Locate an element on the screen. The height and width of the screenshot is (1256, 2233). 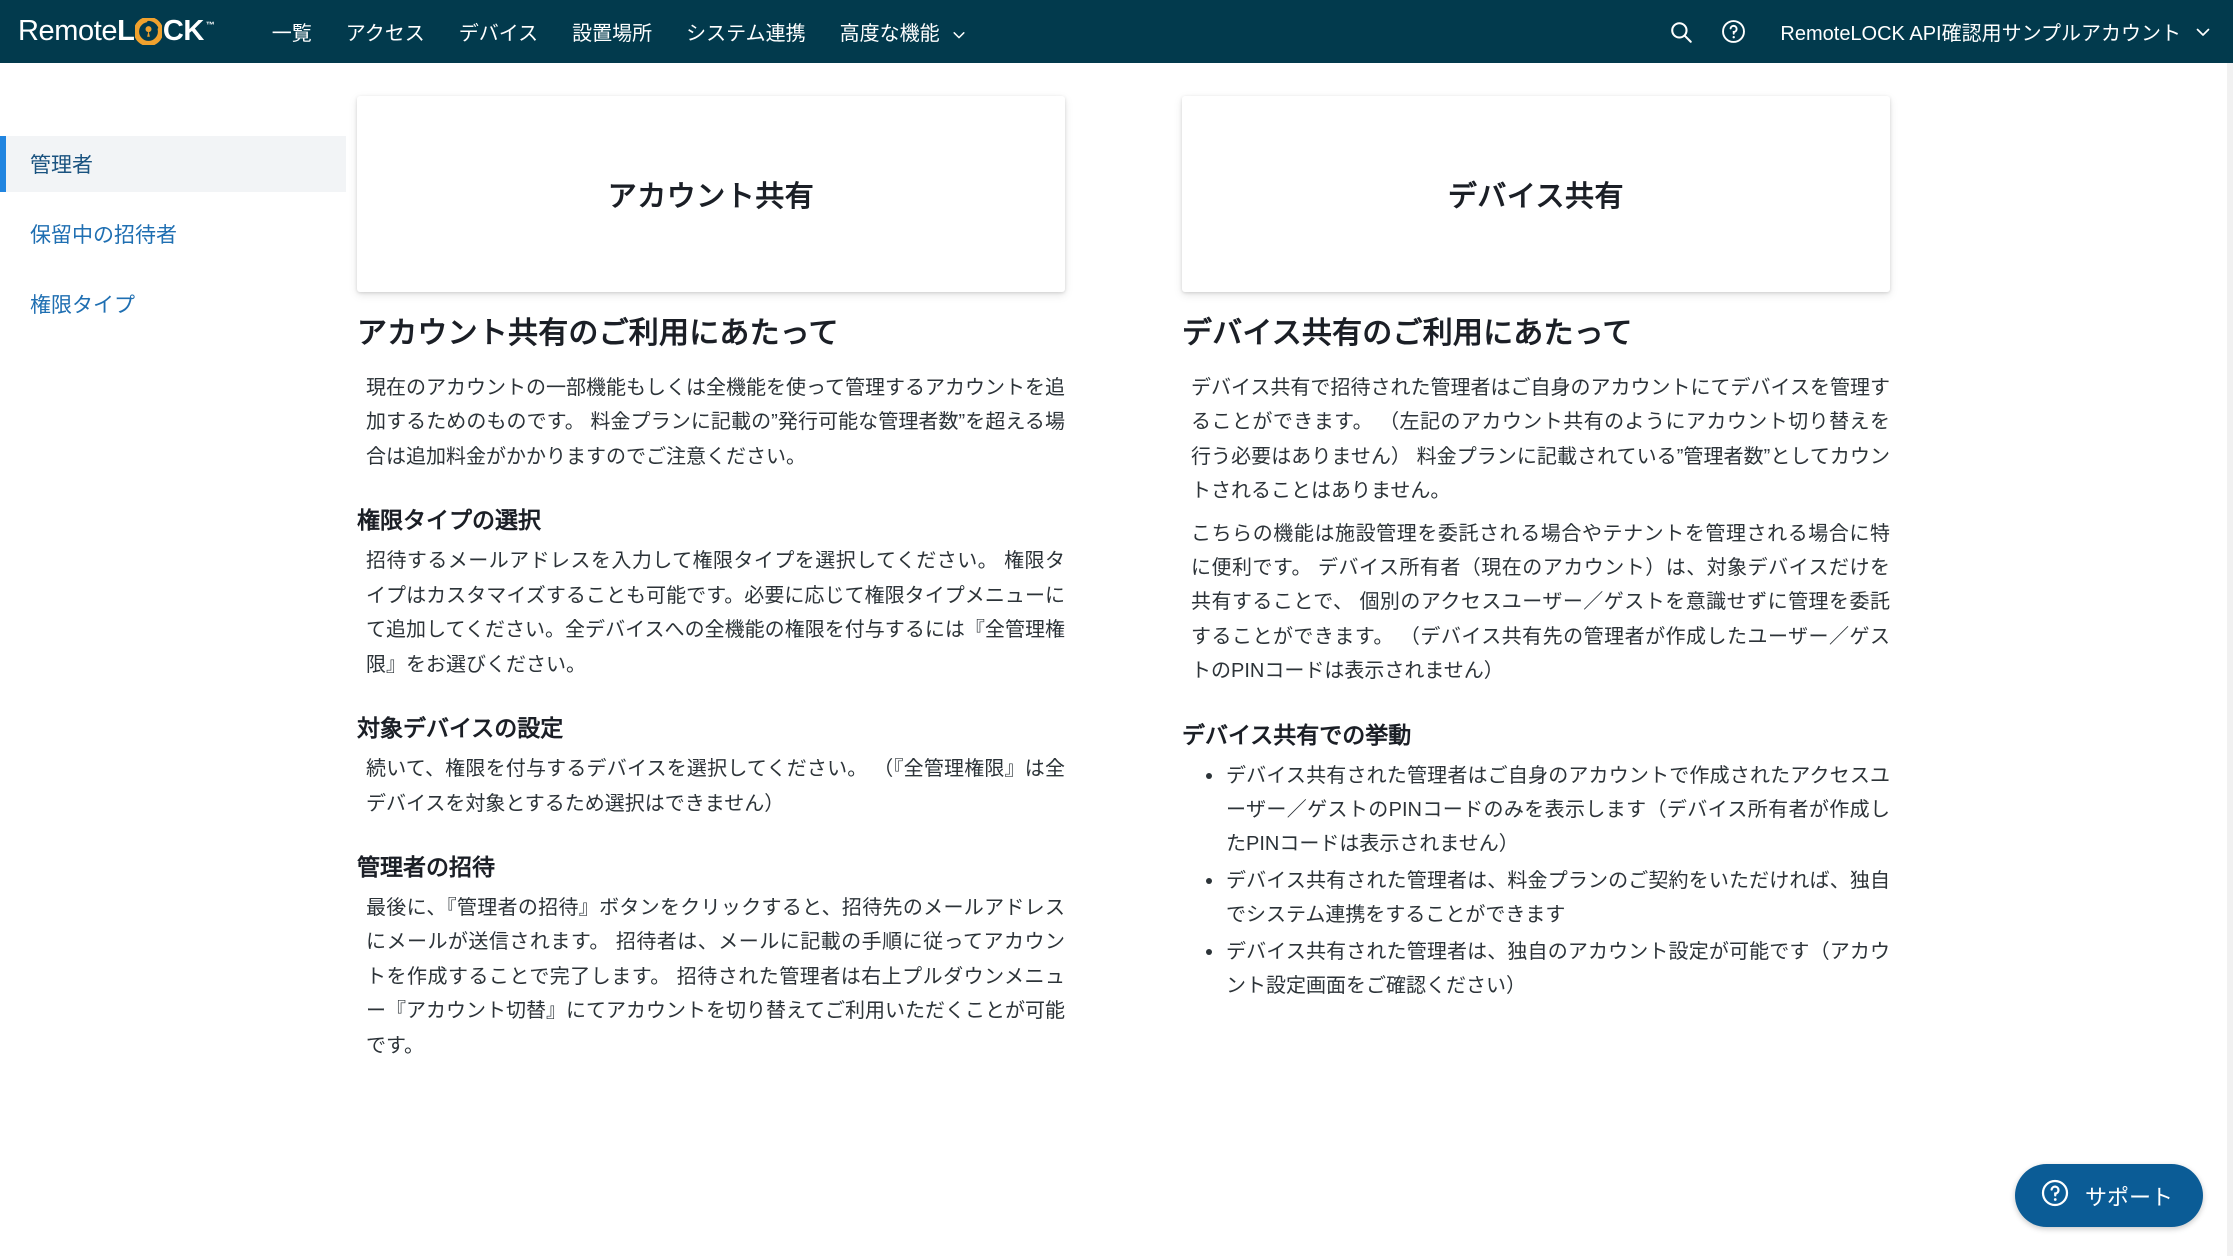
nav-item-overview-label: 一覧 is located at coordinates (291, 34).